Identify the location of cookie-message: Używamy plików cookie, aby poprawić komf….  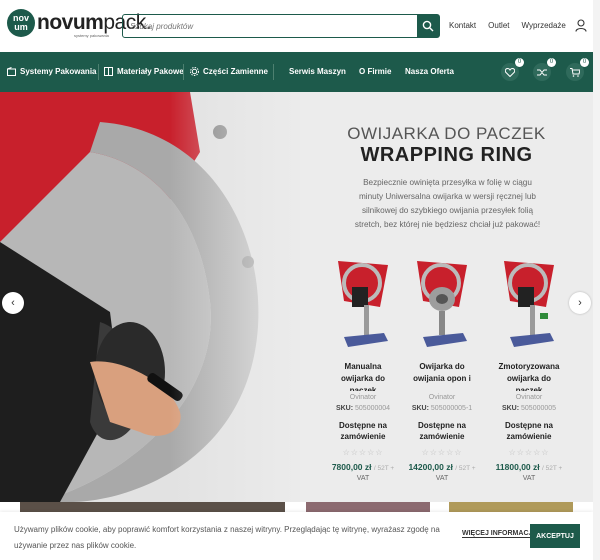
(227, 537).